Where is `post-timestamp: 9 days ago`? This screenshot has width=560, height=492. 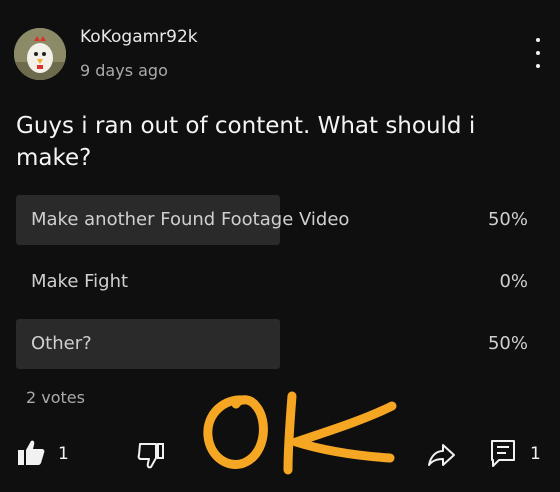
post-timestamp: 9 days ago is located at coordinates (124, 70).